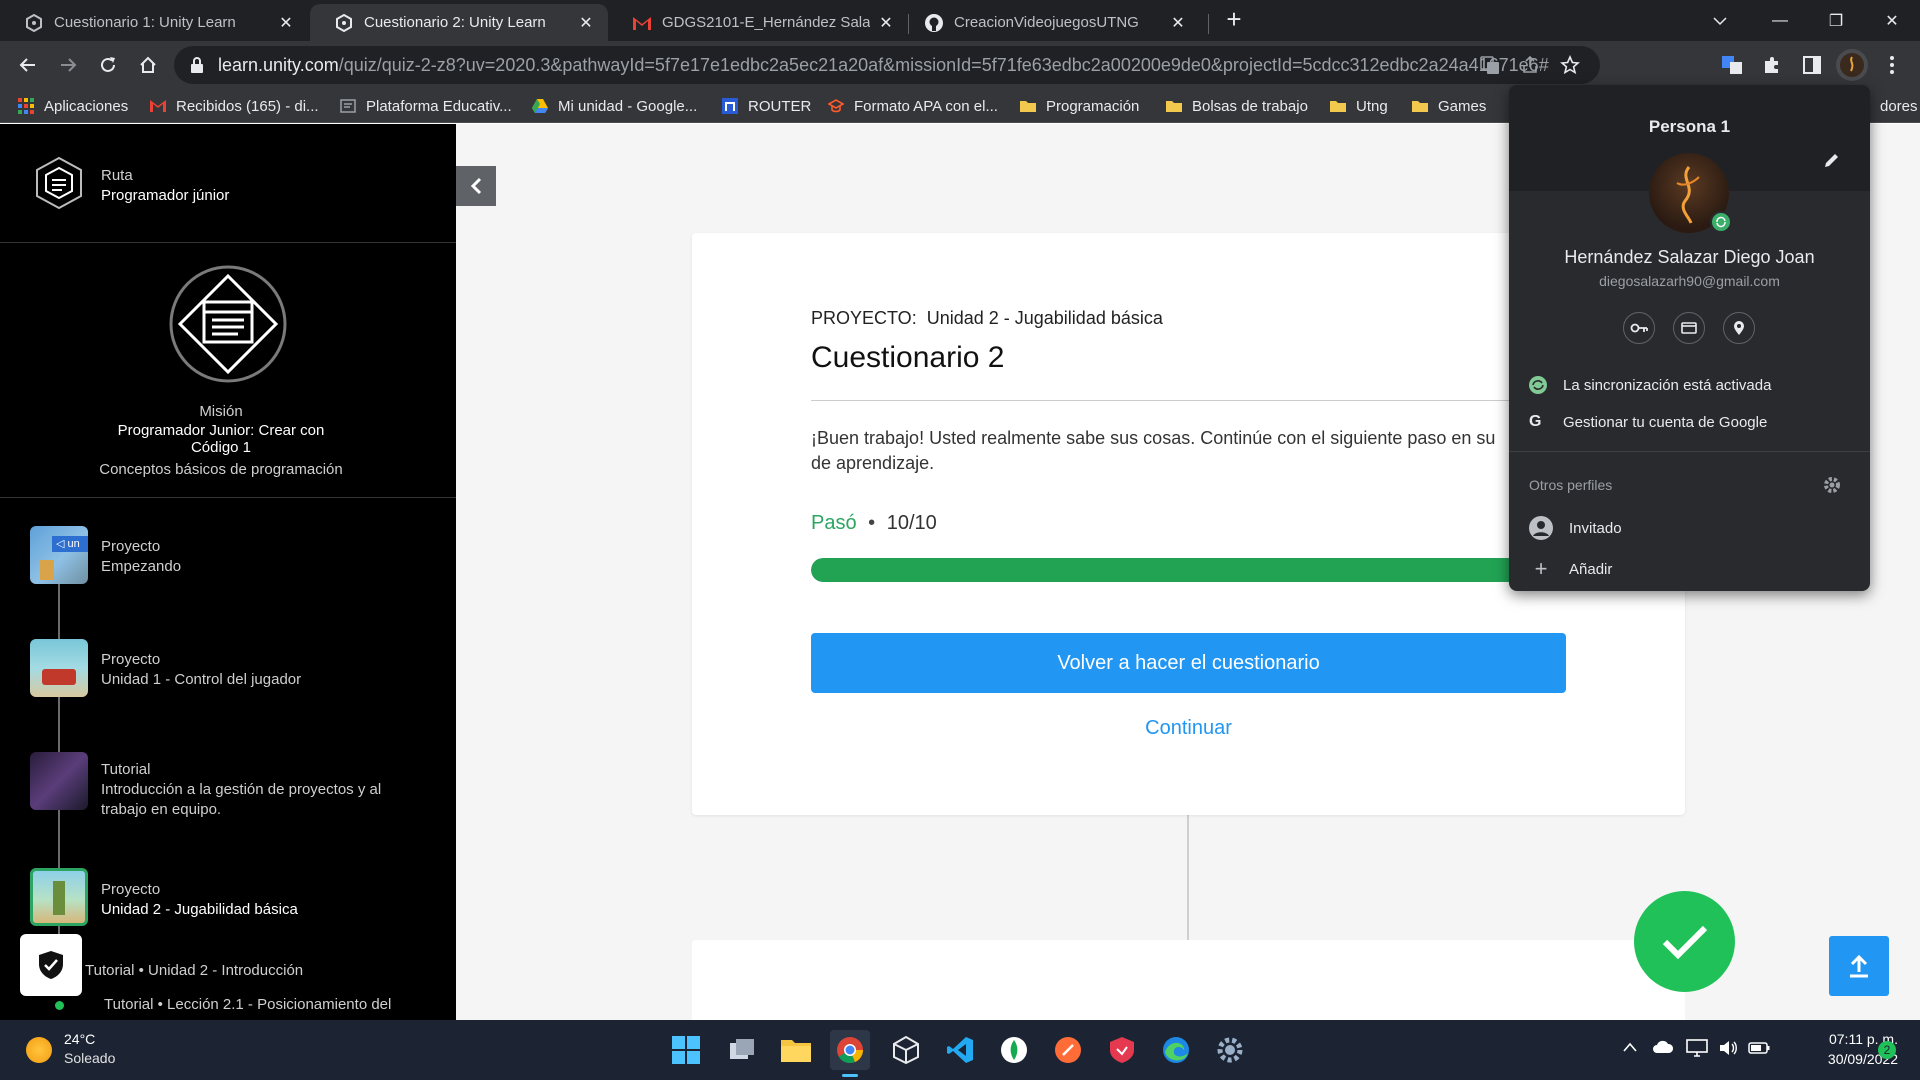 The image size is (1920, 1080). What do you see at coordinates (79, 1039) in the screenshot?
I see `weather-temp: 24°C` at bounding box center [79, 1039].